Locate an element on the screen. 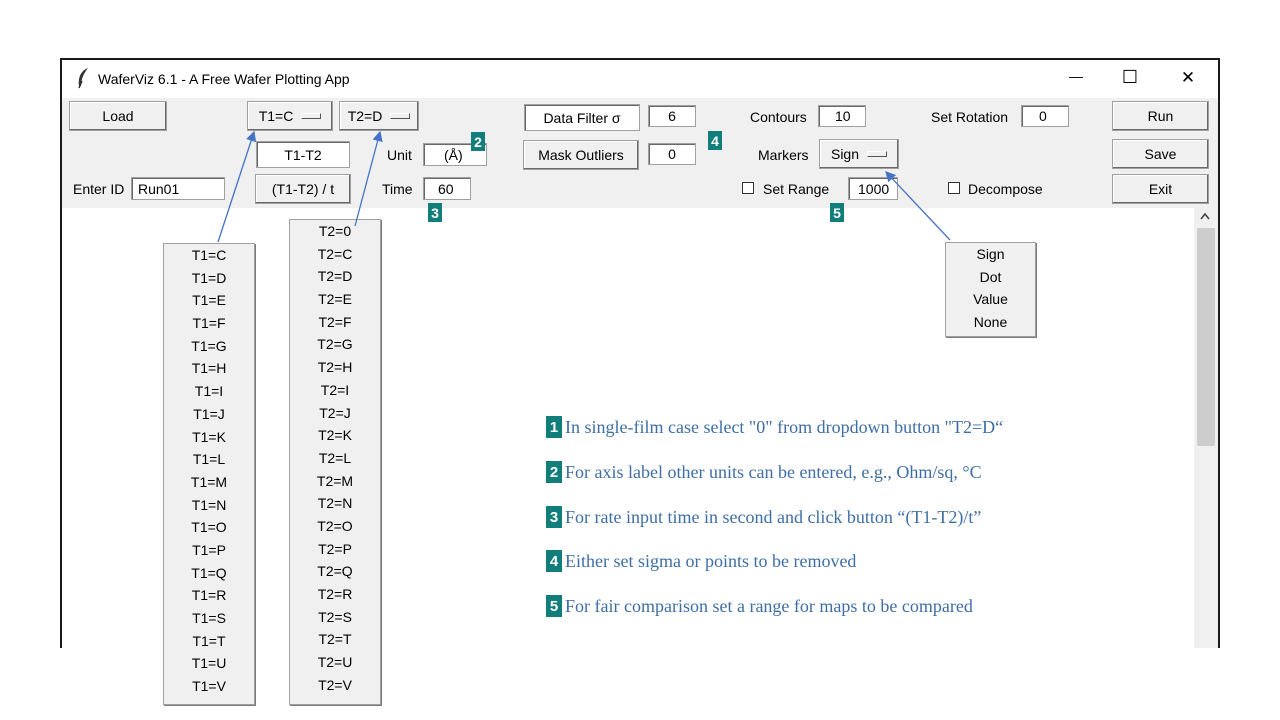 The height and width of the screenshot is (720, 1280). badge-5: 5 is located at coordinates (837, 212).